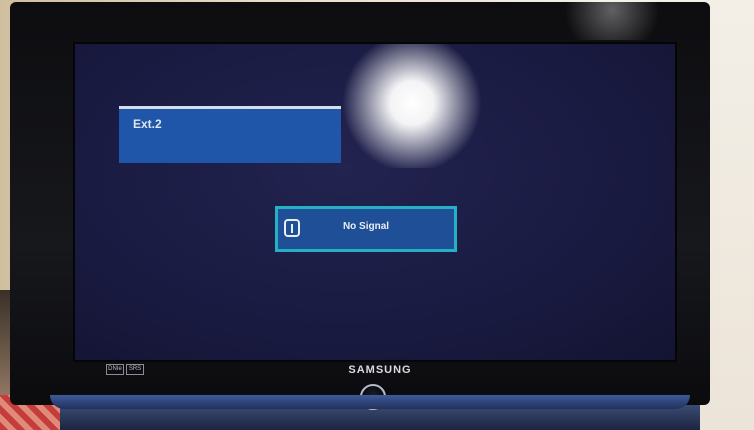 This screenshot has height=430, width=754. What do you see at coordinates (612, 20) in the screenshot?
I see `top-flare` at bounding box center [612, 20].